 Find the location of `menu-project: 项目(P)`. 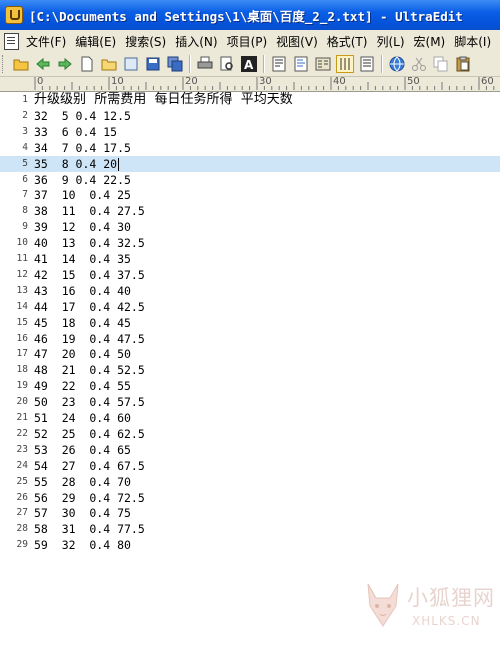

menu-project: 项目(P) is located at coordinates (249, 41).